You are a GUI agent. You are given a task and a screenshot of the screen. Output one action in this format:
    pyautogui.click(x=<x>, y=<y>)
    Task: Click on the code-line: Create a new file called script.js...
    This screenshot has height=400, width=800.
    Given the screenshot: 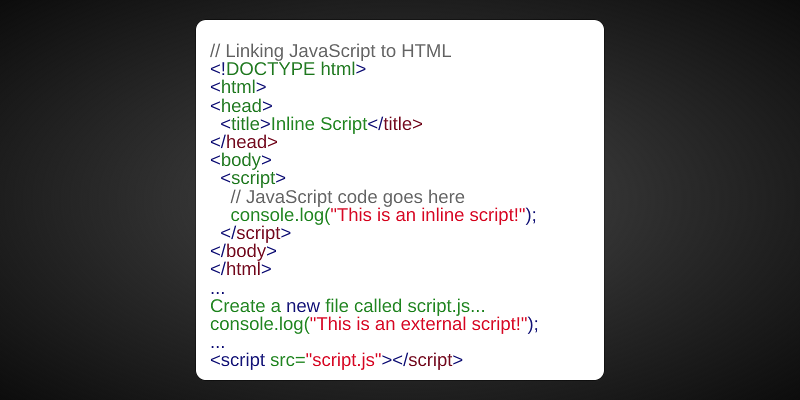 What is the action you would take?
    pyautogui.click(x=348, y=306)
    